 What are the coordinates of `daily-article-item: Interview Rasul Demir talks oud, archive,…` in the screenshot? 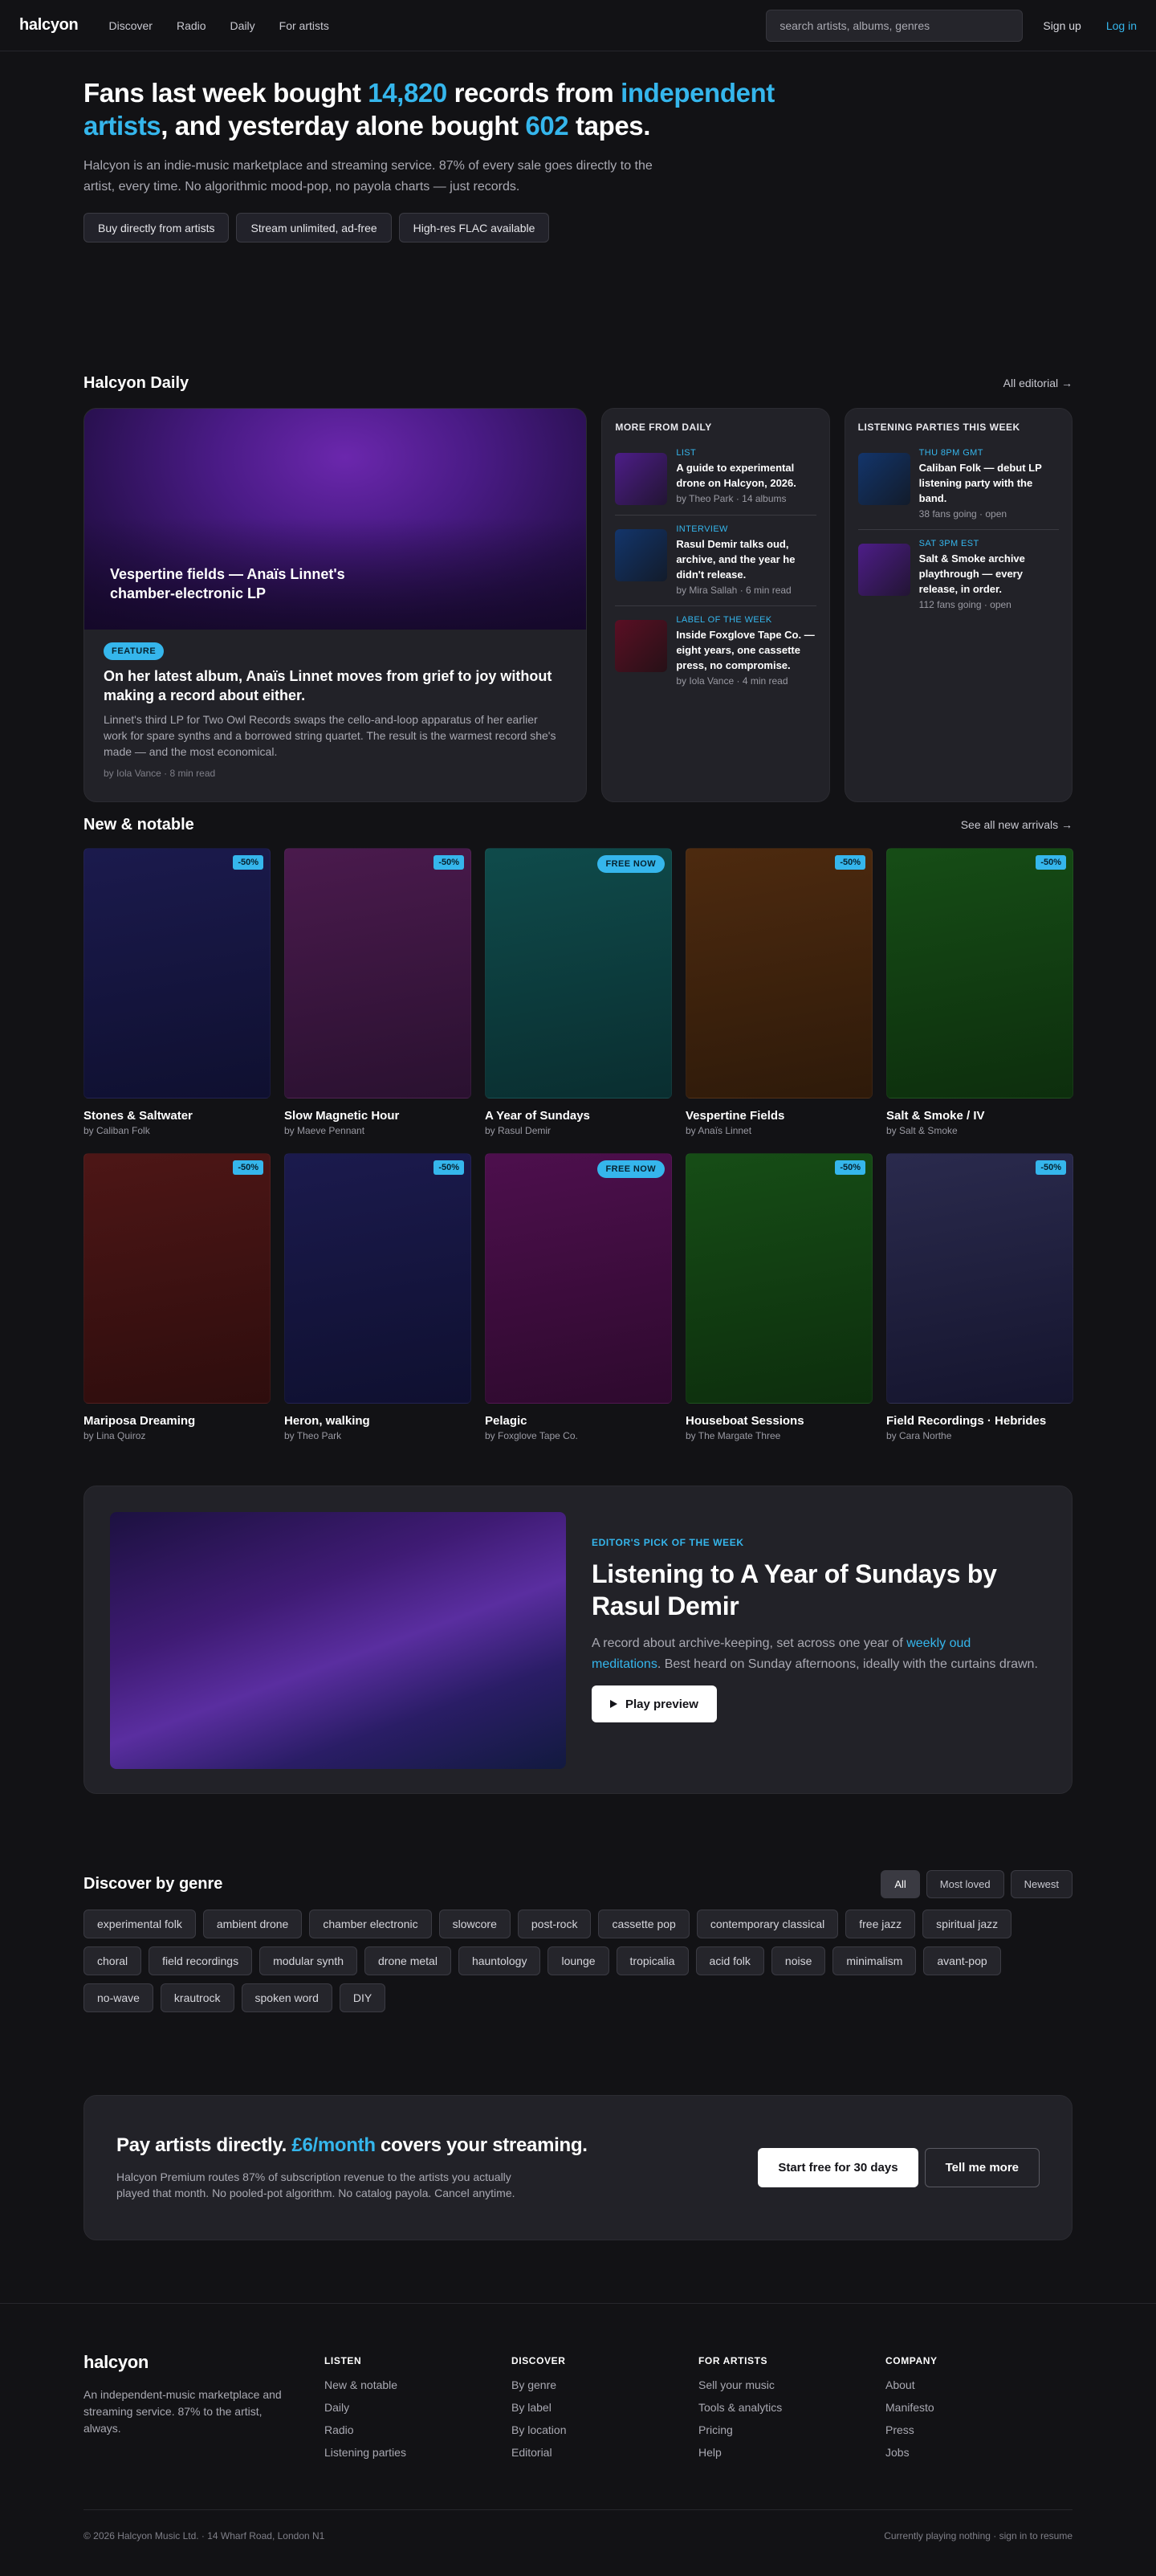 It's located at (715, 565).